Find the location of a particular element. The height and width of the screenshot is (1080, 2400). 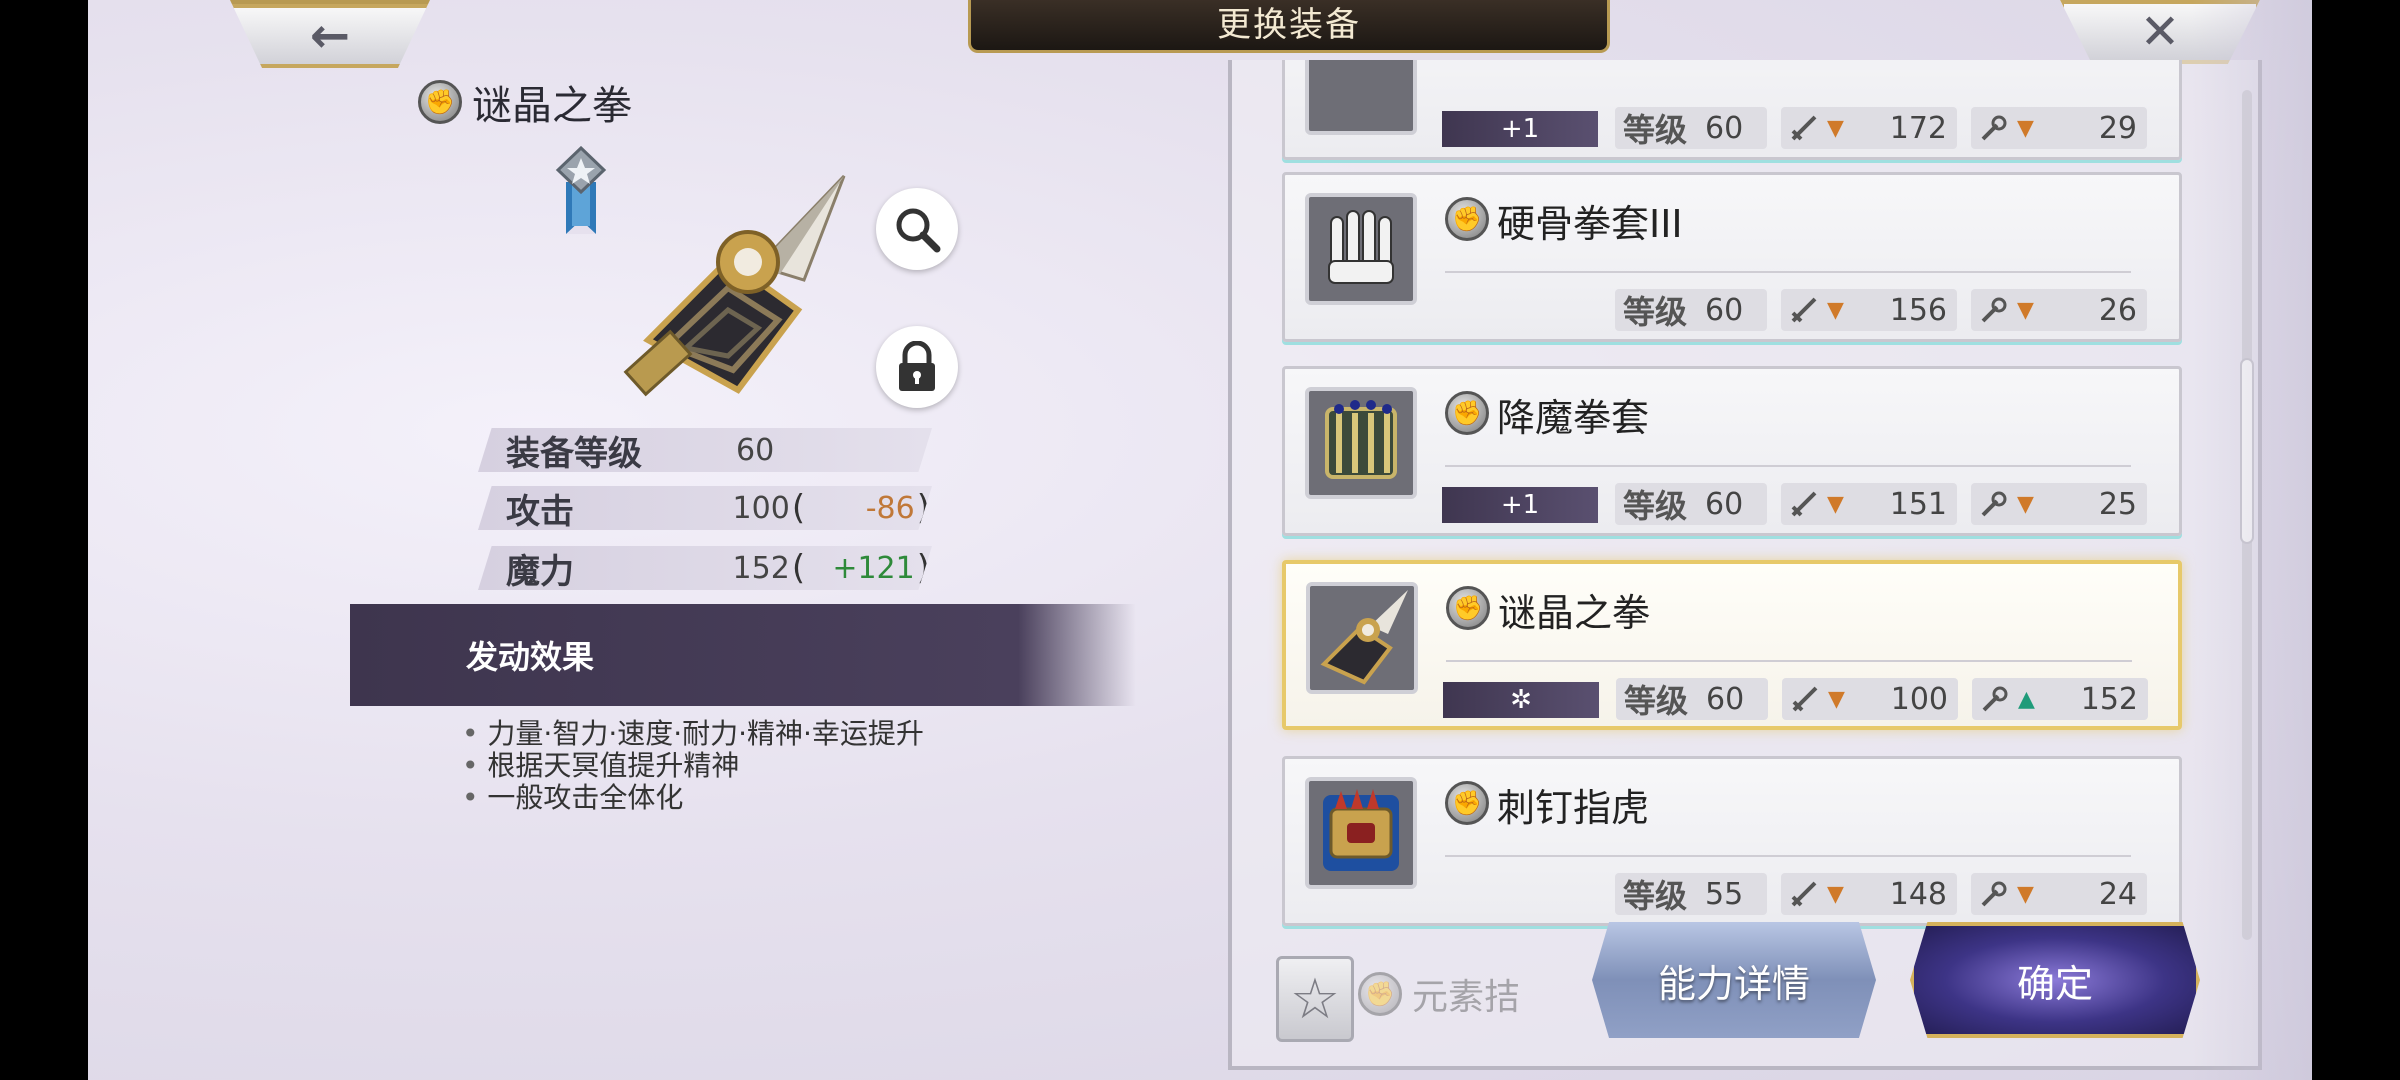

back-button: ← is located at coordinates (330, 34).